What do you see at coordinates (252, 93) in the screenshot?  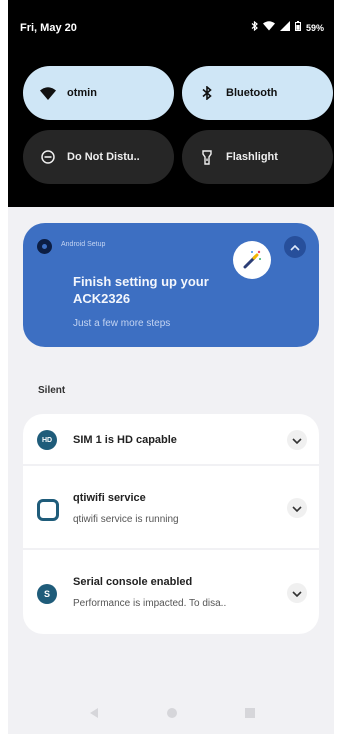 I see `tile-bluetooth-label: Bluetooth` at bounding box center [252, 93].